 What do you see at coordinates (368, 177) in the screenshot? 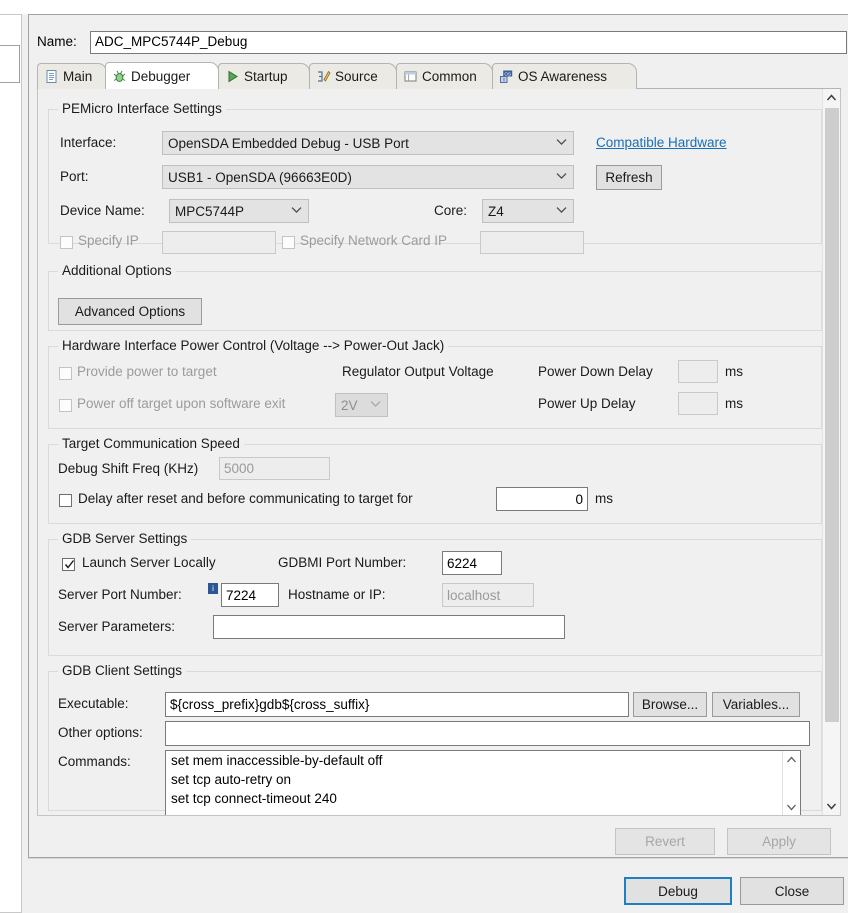
I see `port-combo: USB1 - OpenSDA (96663E0D)` at bounding box center [368, 177].